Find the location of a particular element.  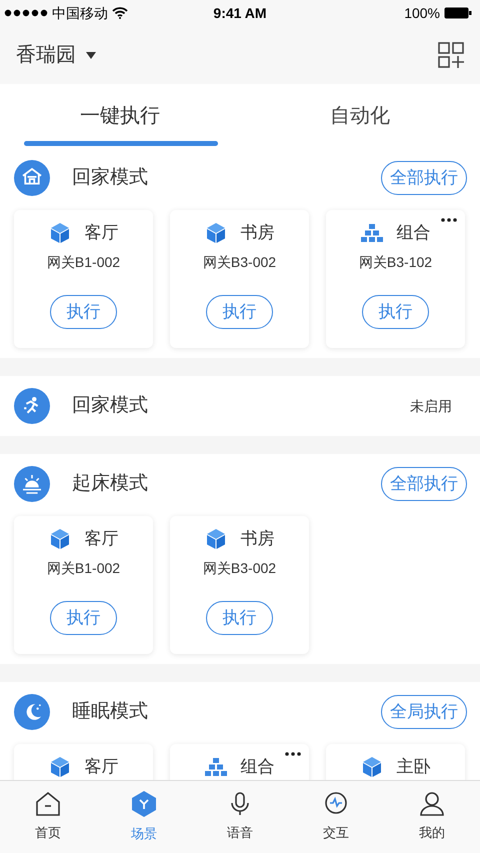

signal-icon is located at coordinates (26, 13).